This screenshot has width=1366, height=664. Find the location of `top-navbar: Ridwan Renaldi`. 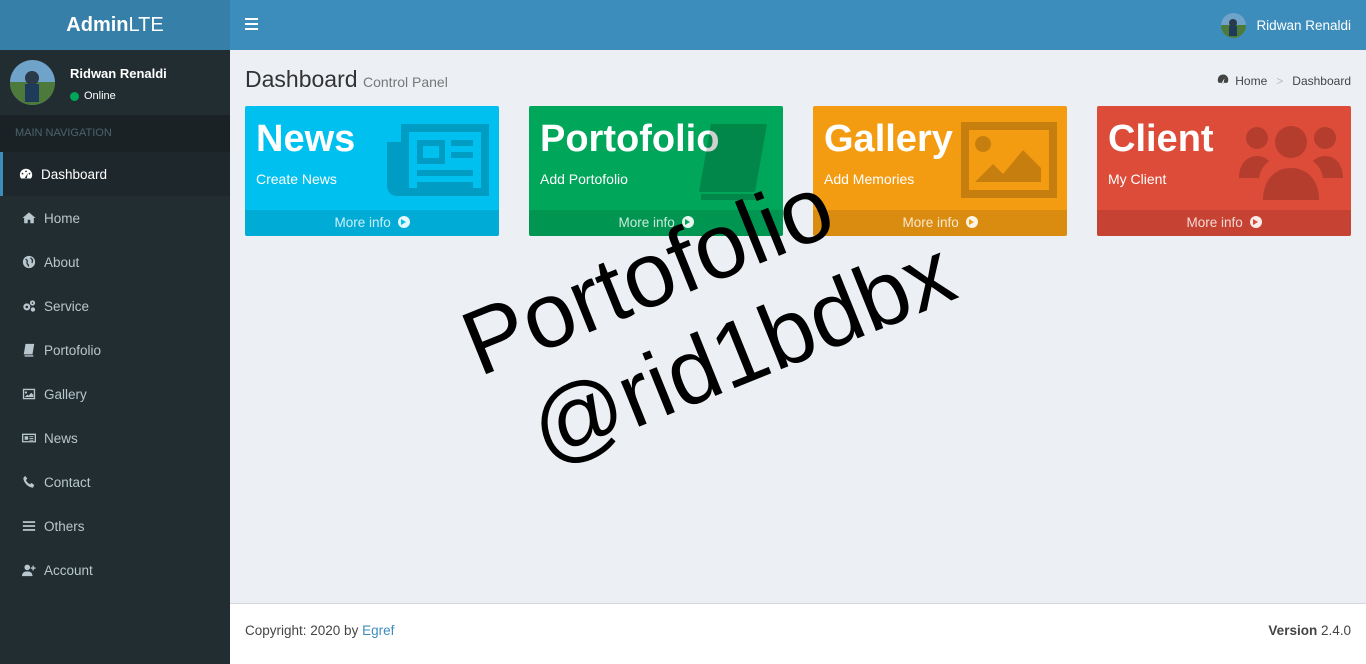

top-navbar: Ridwan Renaldi is located at coordinates (798, 25).